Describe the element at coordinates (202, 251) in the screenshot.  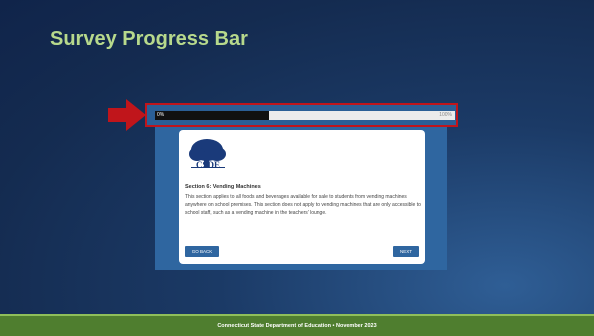
I see `go-back-button: GO BACK` at that location.